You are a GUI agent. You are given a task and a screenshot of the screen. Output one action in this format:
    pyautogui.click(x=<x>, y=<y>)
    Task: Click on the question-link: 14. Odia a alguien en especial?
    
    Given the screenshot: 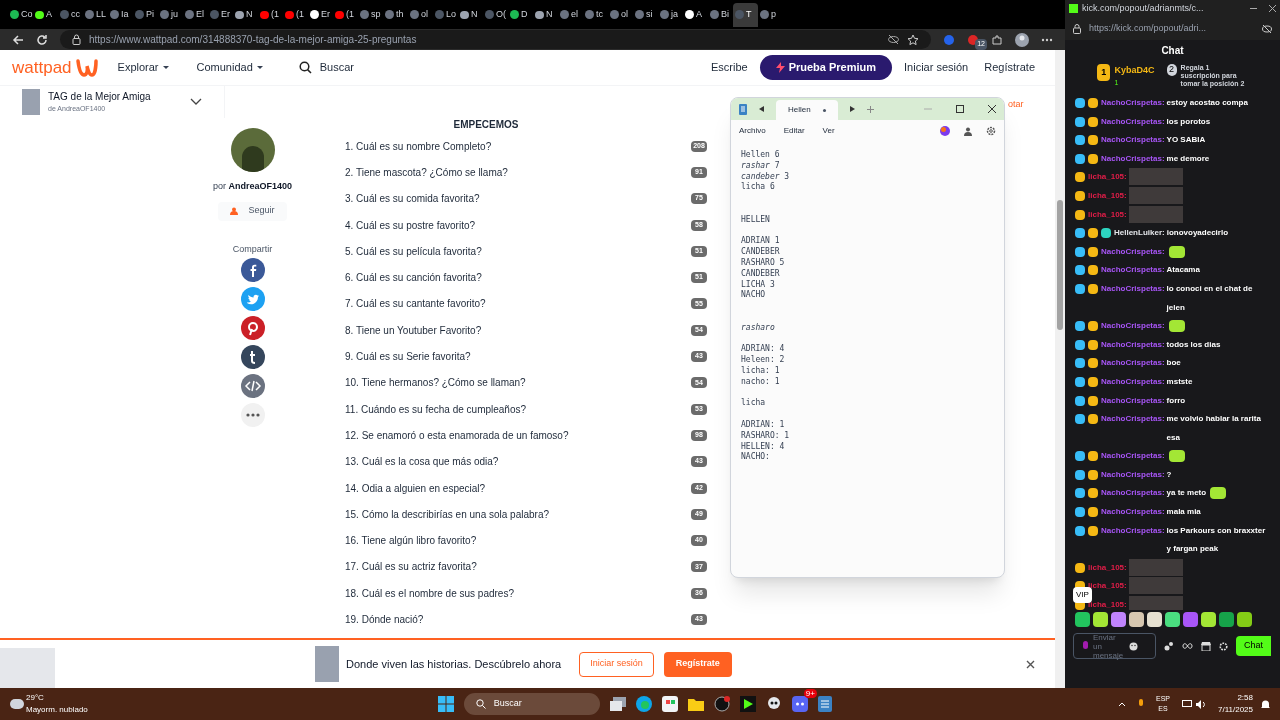 What is the action you would take?
    pyautogui.click(x=415, y=488)
    